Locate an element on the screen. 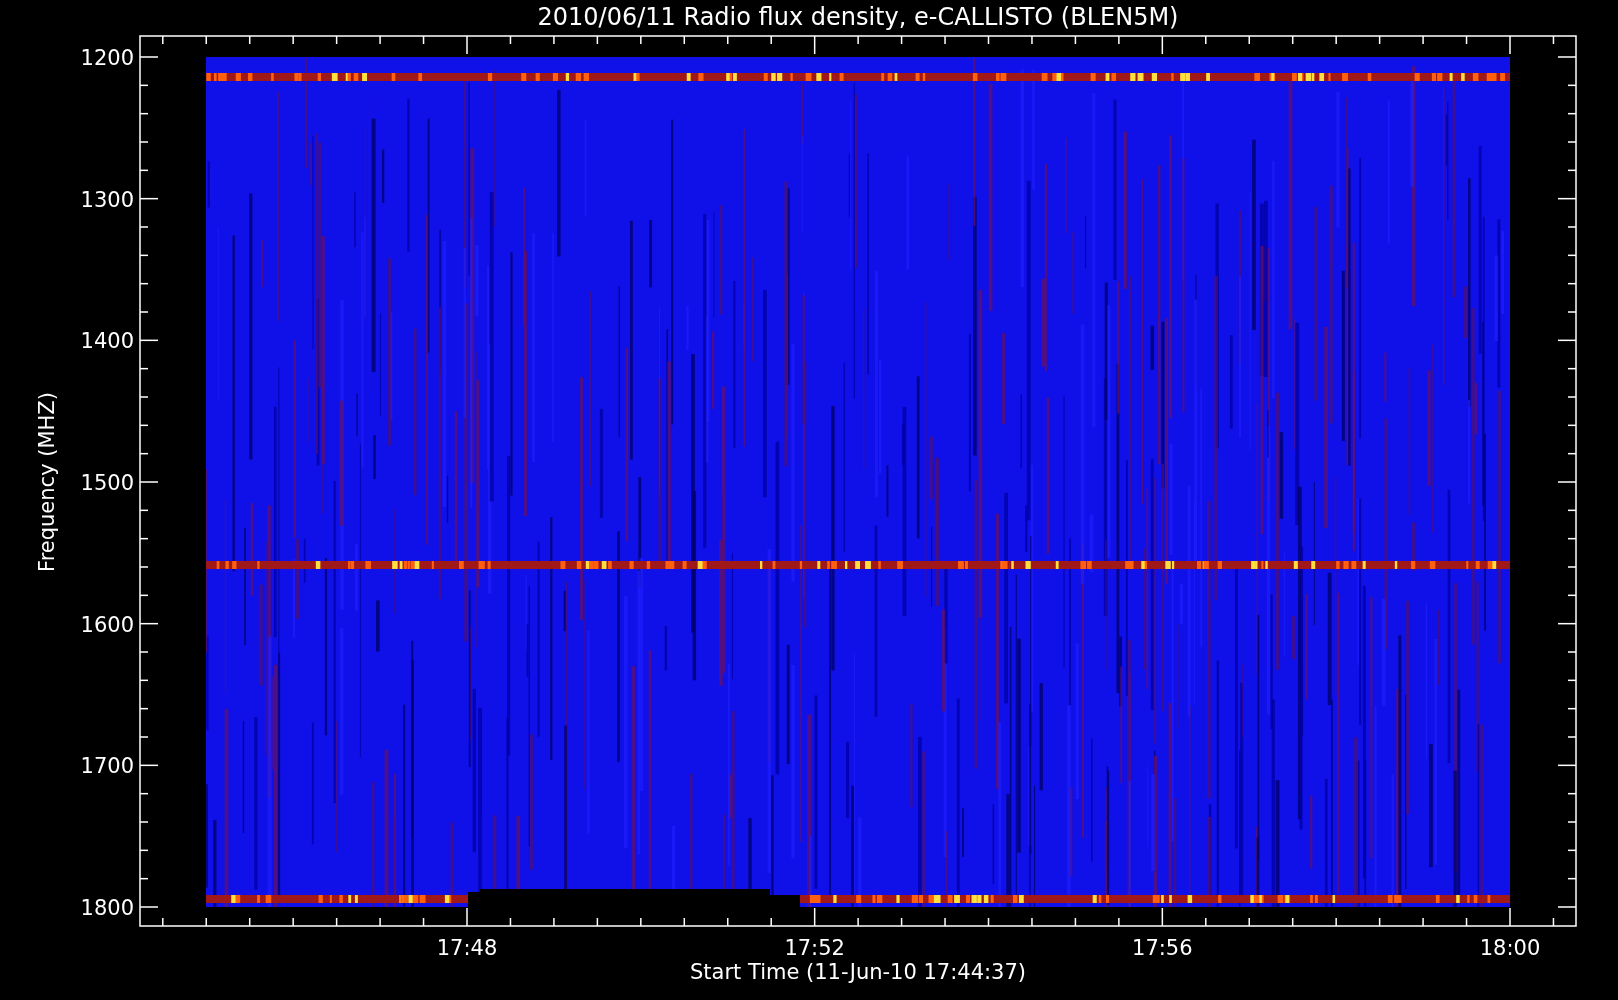  y-tick-label: 1800 is located at coordinates (107, 908).